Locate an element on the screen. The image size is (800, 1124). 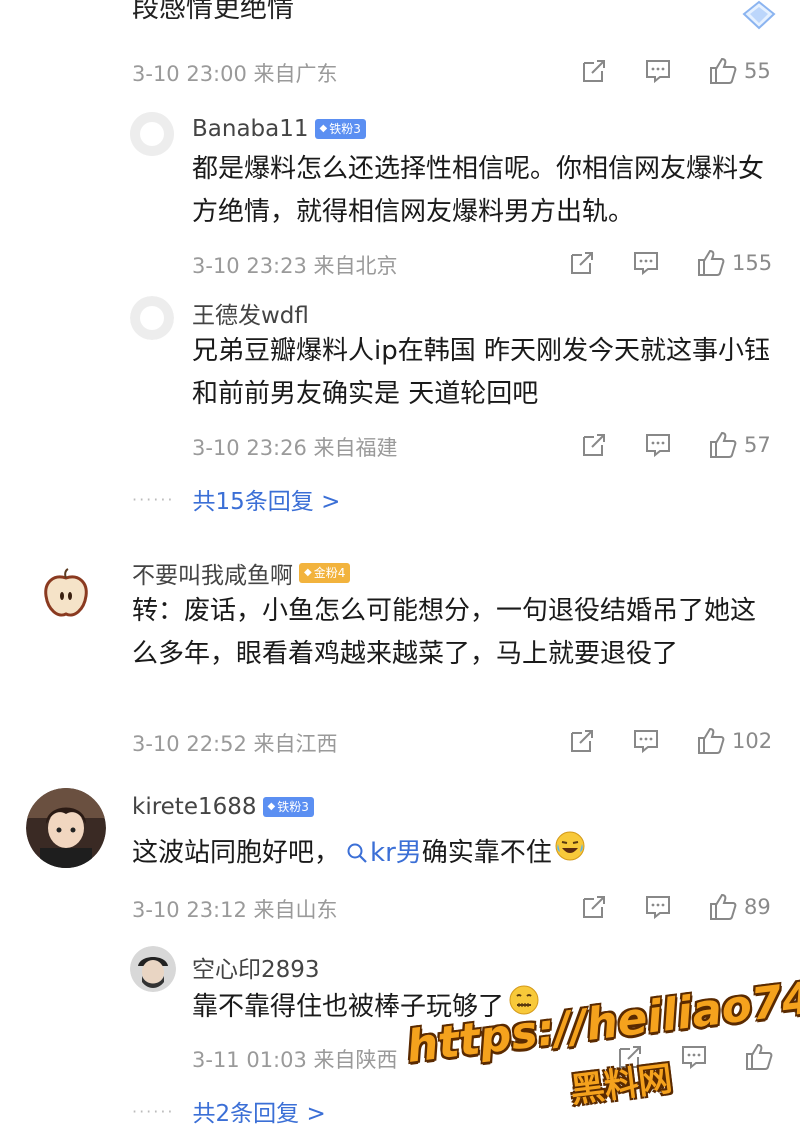
comment-meta: 3-10 22:52 来自江西 is located at coordinates (235, 744).